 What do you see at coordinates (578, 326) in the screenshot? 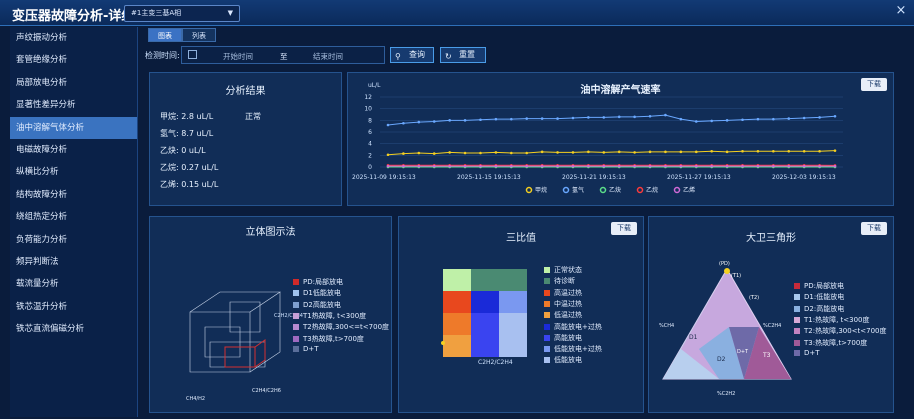
I see `legend-label: 高能放电+过热` at bounding box center [578, 326].